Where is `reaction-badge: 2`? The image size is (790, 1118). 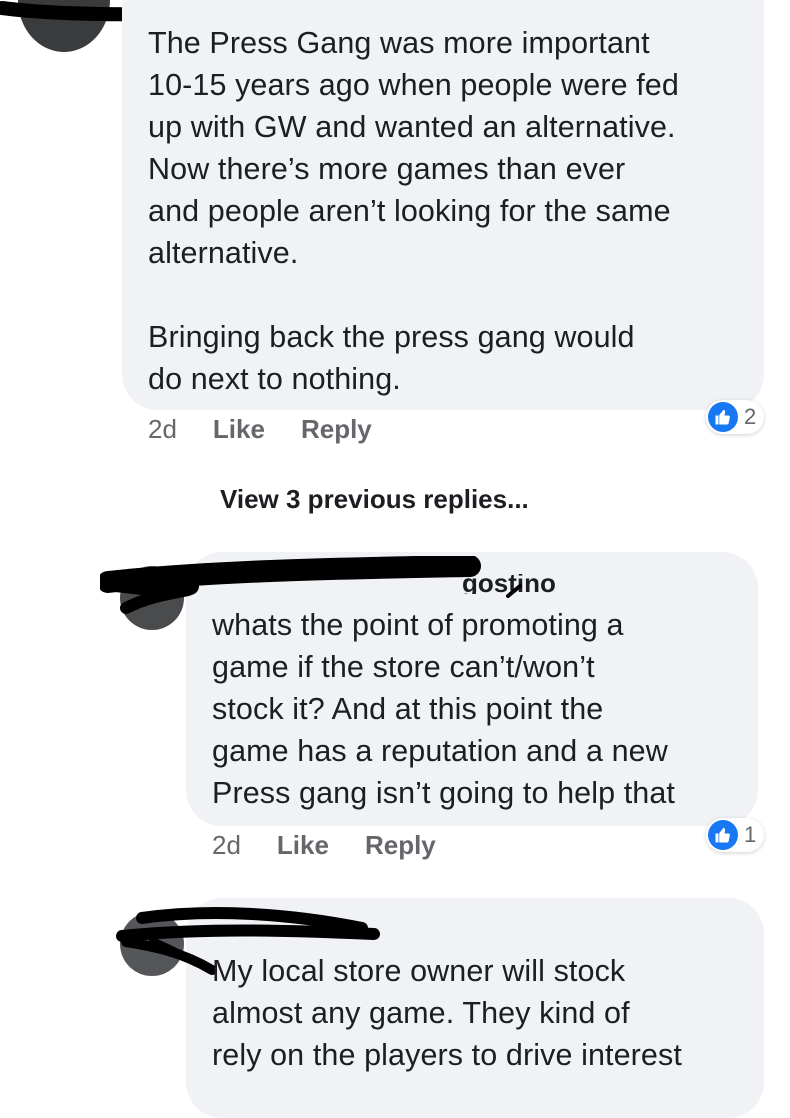
reaction-badge: 2 is located at coordinates (735, 417).